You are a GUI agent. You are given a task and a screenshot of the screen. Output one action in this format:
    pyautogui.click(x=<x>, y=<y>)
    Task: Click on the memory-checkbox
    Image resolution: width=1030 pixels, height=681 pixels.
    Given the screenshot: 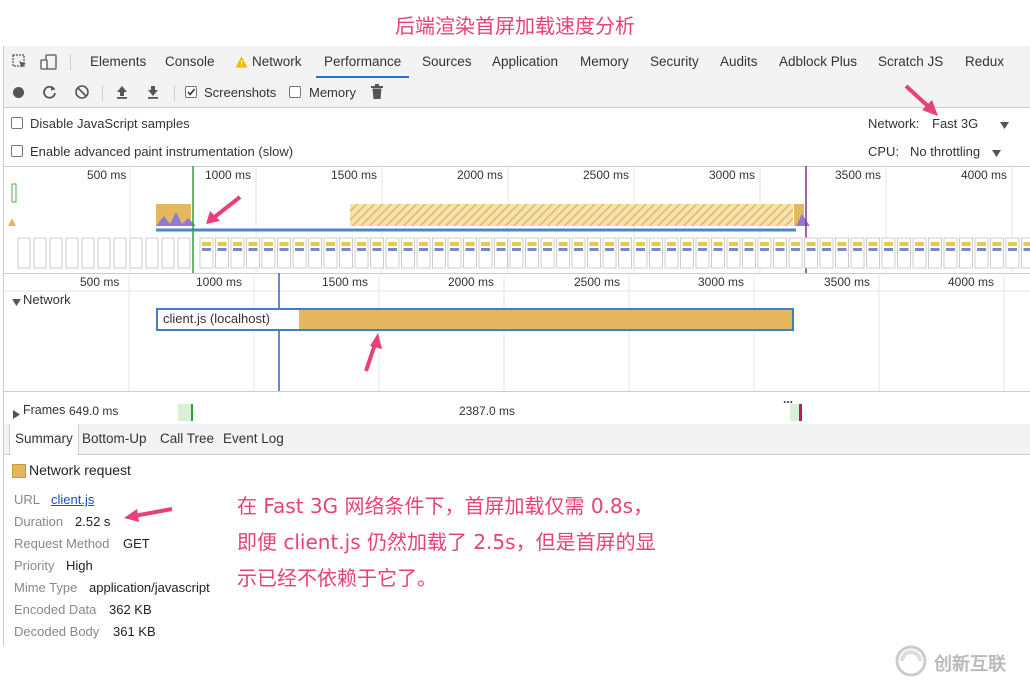 What is the action you would take?
    pyautogui.click(x=295, y=92)
    